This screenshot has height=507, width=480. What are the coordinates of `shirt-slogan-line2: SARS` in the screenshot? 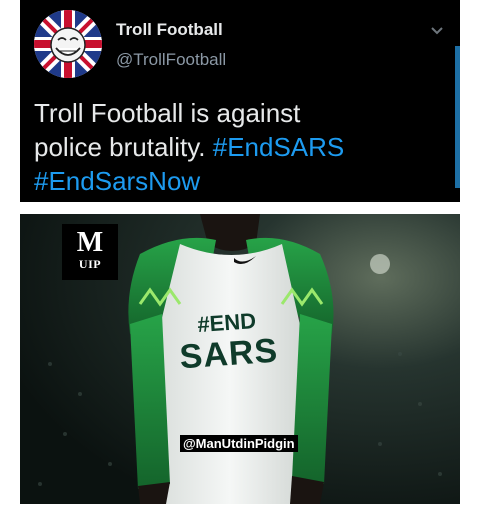 It's located at (229, 354).